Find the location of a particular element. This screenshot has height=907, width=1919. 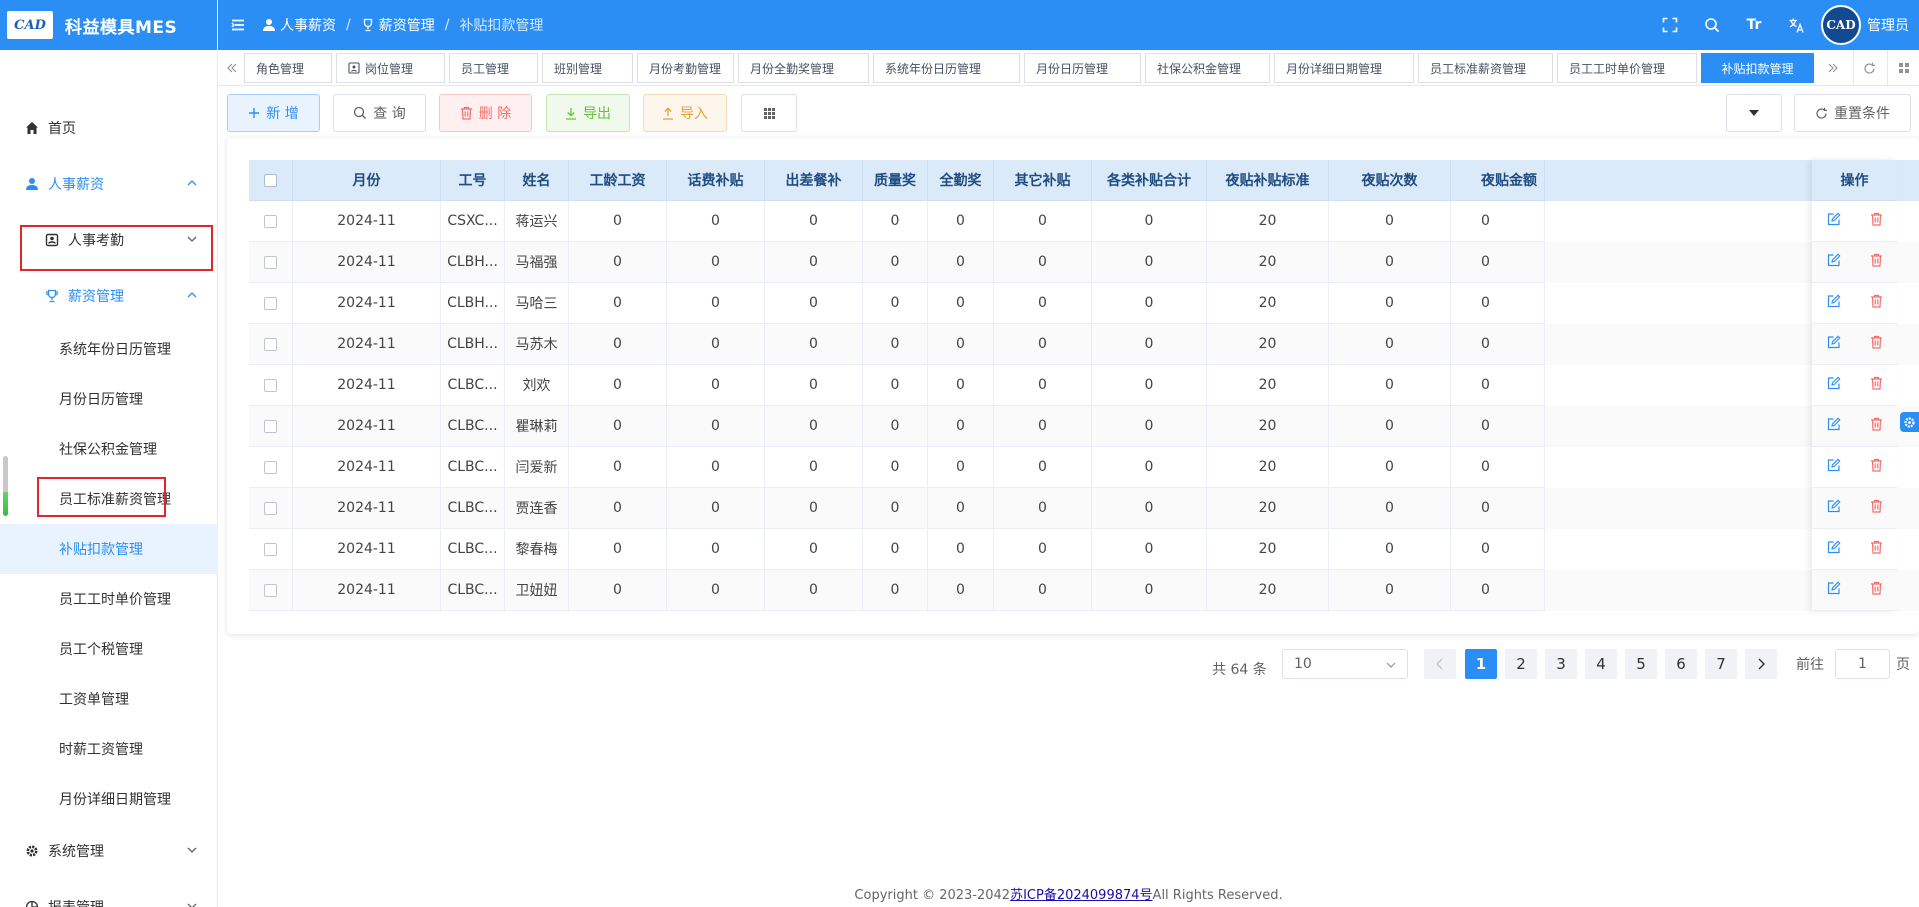

column-header: 其它补贴 is located at coordinates (1043, 180).